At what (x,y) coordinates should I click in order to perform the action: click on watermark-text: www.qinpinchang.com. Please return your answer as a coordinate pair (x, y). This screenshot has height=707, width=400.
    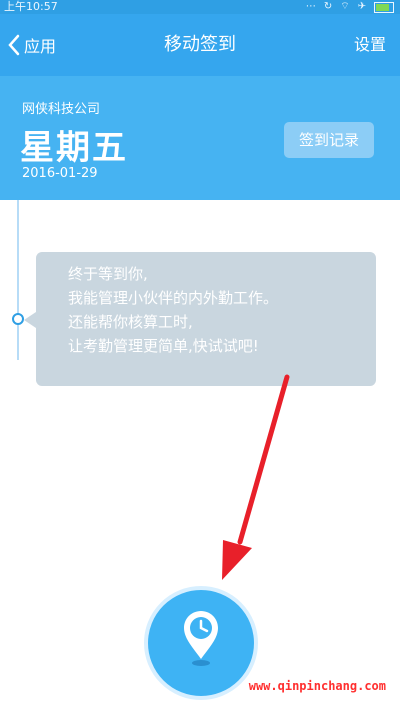
    Looking at the image, I should click on (317, 686).